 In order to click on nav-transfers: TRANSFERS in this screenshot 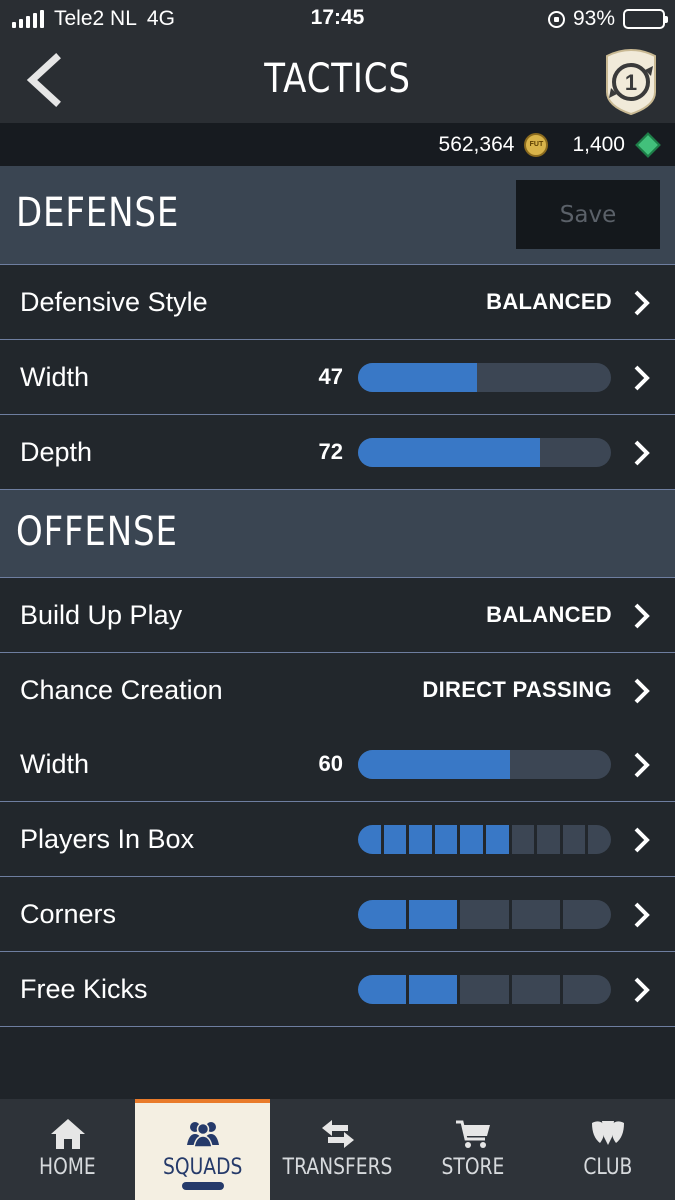, I will do `click(337, 1149)`.